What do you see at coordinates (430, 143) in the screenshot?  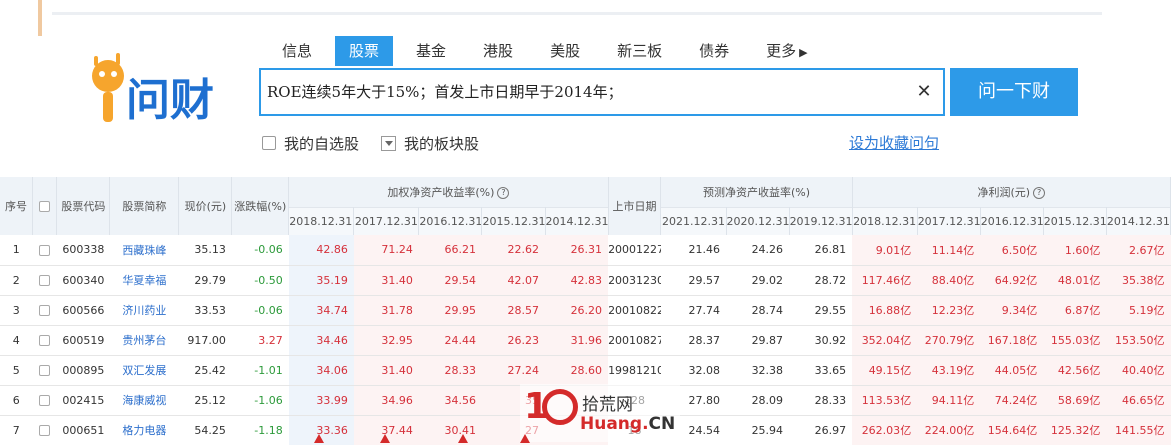 I see `my-sectors-option: 我的板块股` at bounding box center [430, 143].